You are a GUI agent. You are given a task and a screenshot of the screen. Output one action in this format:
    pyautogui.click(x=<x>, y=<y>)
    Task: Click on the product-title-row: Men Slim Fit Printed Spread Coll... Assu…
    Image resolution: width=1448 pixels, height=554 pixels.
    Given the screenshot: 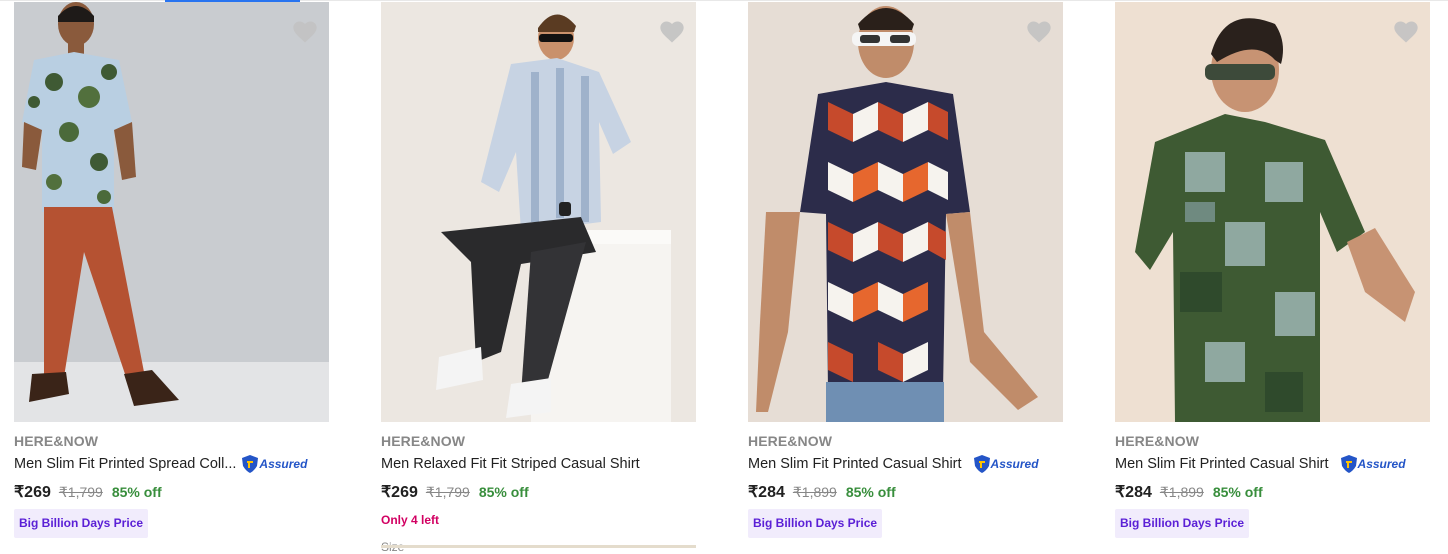 What is the action you would take?
    pyautogui.click(x=160, y=464)
    